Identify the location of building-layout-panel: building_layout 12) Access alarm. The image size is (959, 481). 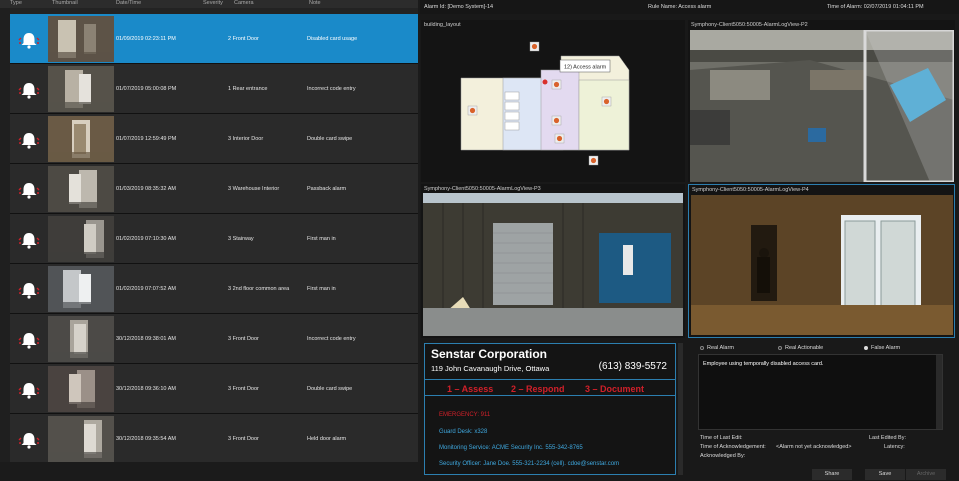
(553, 101).